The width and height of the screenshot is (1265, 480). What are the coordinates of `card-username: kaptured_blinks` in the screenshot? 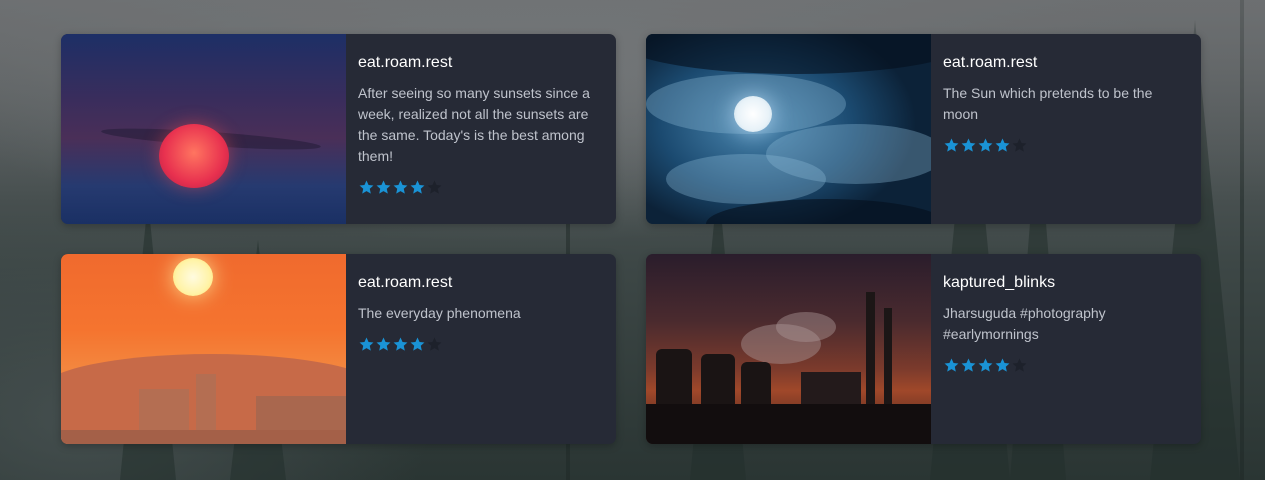 It's located at (1066, 283).